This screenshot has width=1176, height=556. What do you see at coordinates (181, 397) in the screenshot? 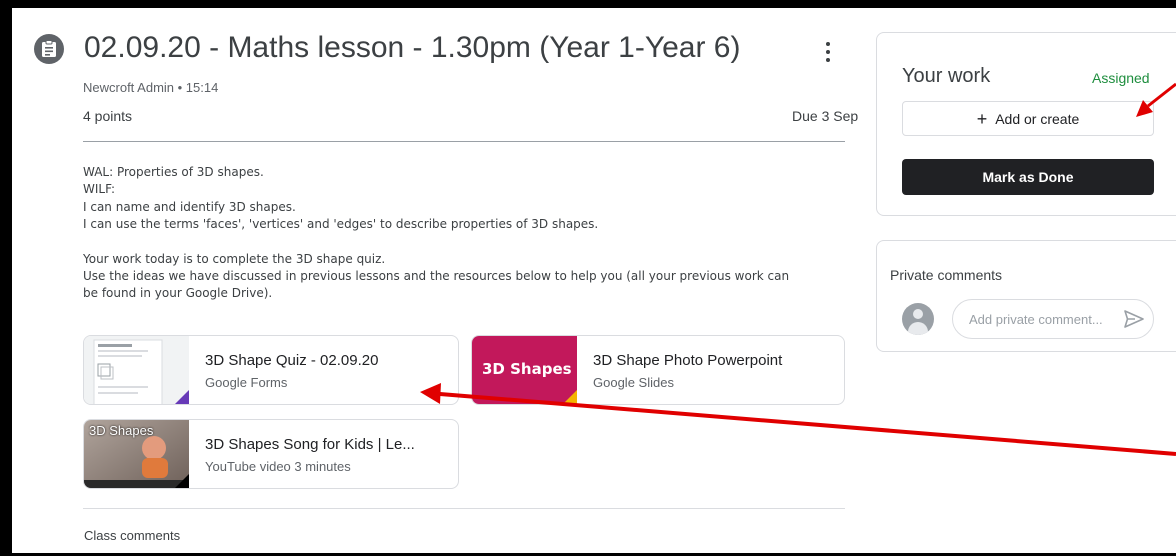
I see `forms-corner-icon` at bounding box center [181, 397].